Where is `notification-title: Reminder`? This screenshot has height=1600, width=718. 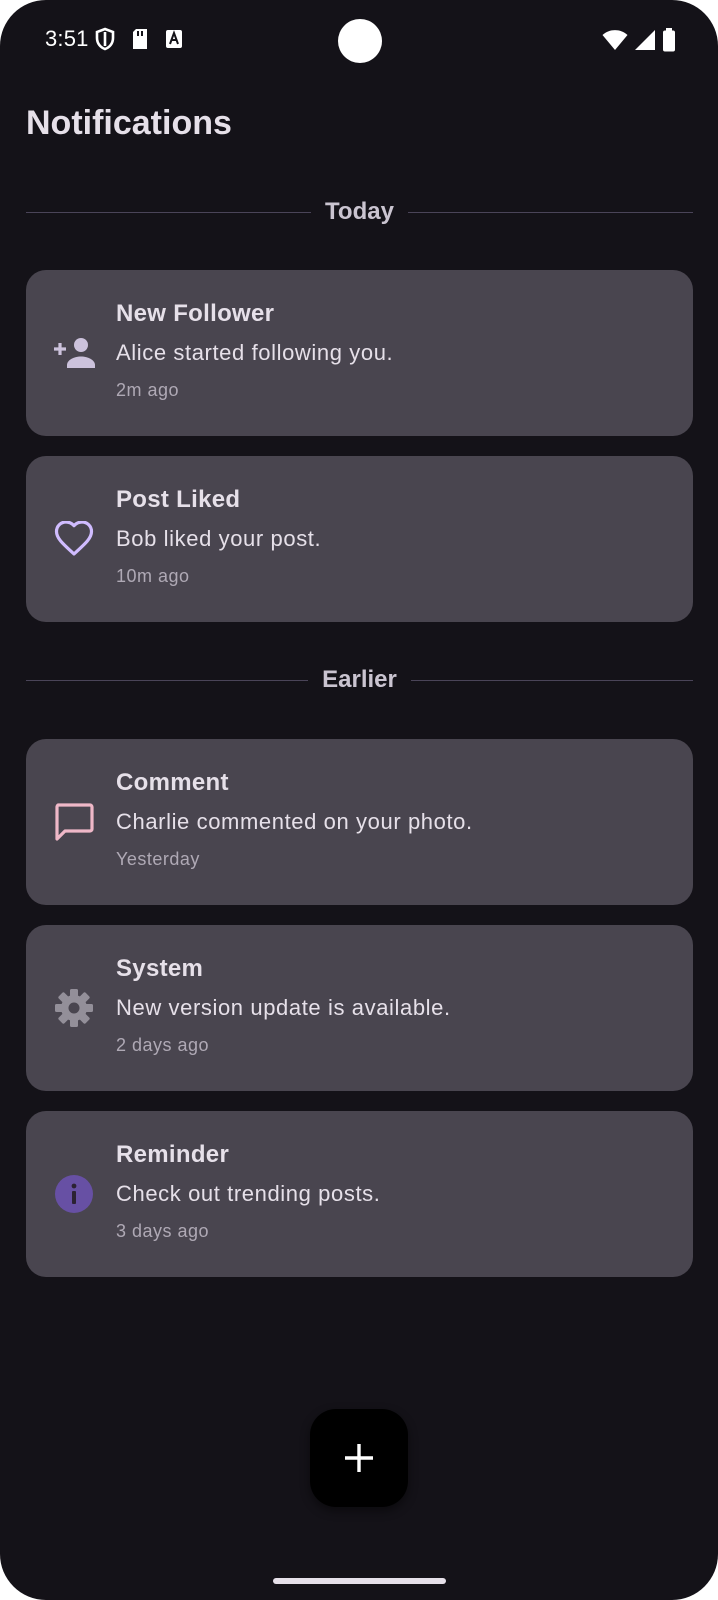
notification-title: Reminder is located at coordinates (173, 1154).